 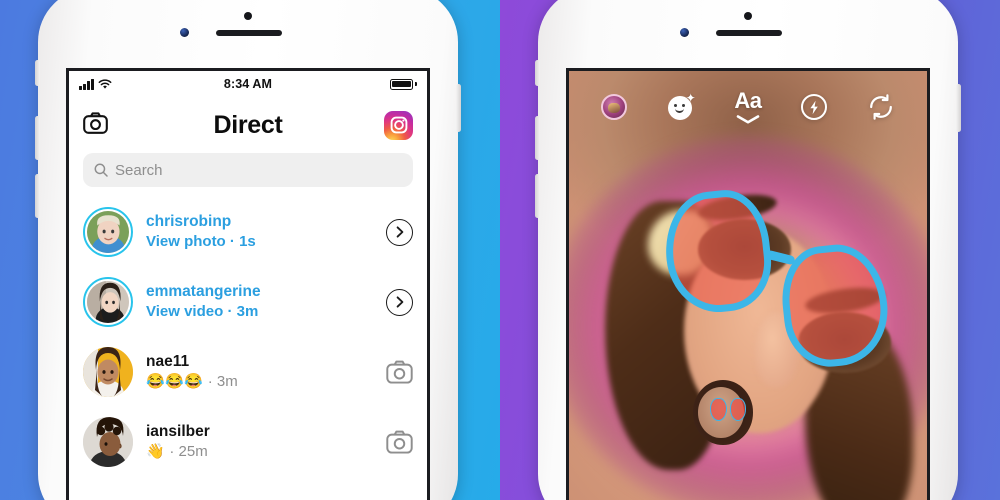 What do you see at coordinates (248, 170) in the screenshot?
I see `search-input: Search` at bounding box center [248, 170].